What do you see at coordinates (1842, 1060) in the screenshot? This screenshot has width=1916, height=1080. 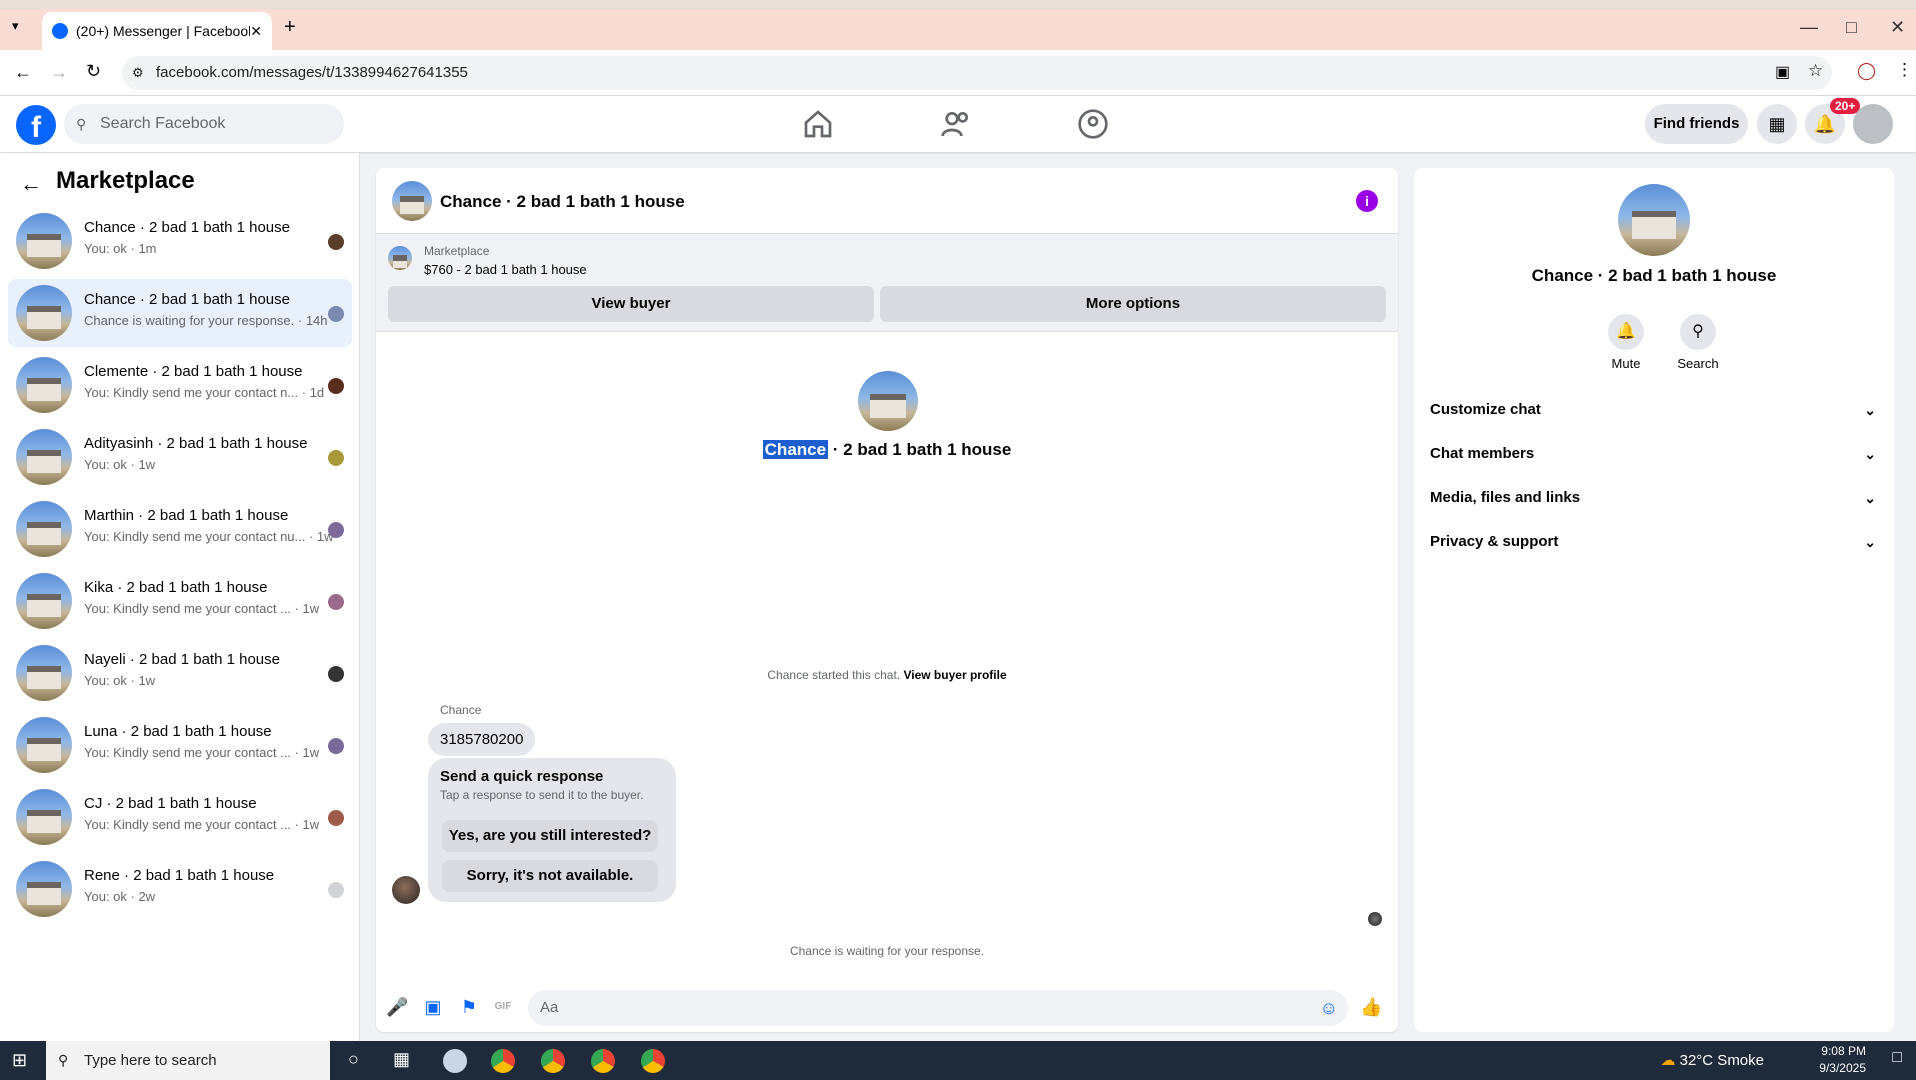 I see `clock: 9:08 PM 9/3/2025` at bounding box center [1842, 1060].